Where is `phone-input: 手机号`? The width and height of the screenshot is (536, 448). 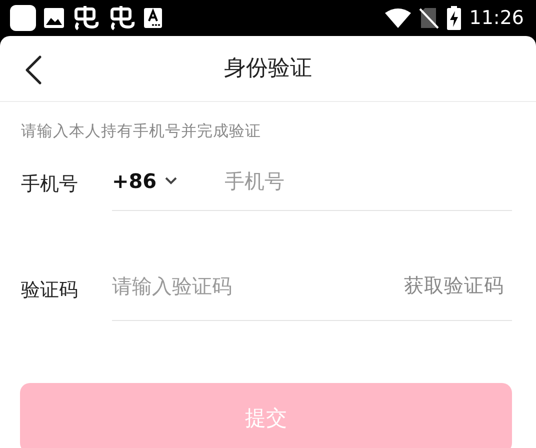 phone-input: 手机号 is located at coordinates (368, 181).